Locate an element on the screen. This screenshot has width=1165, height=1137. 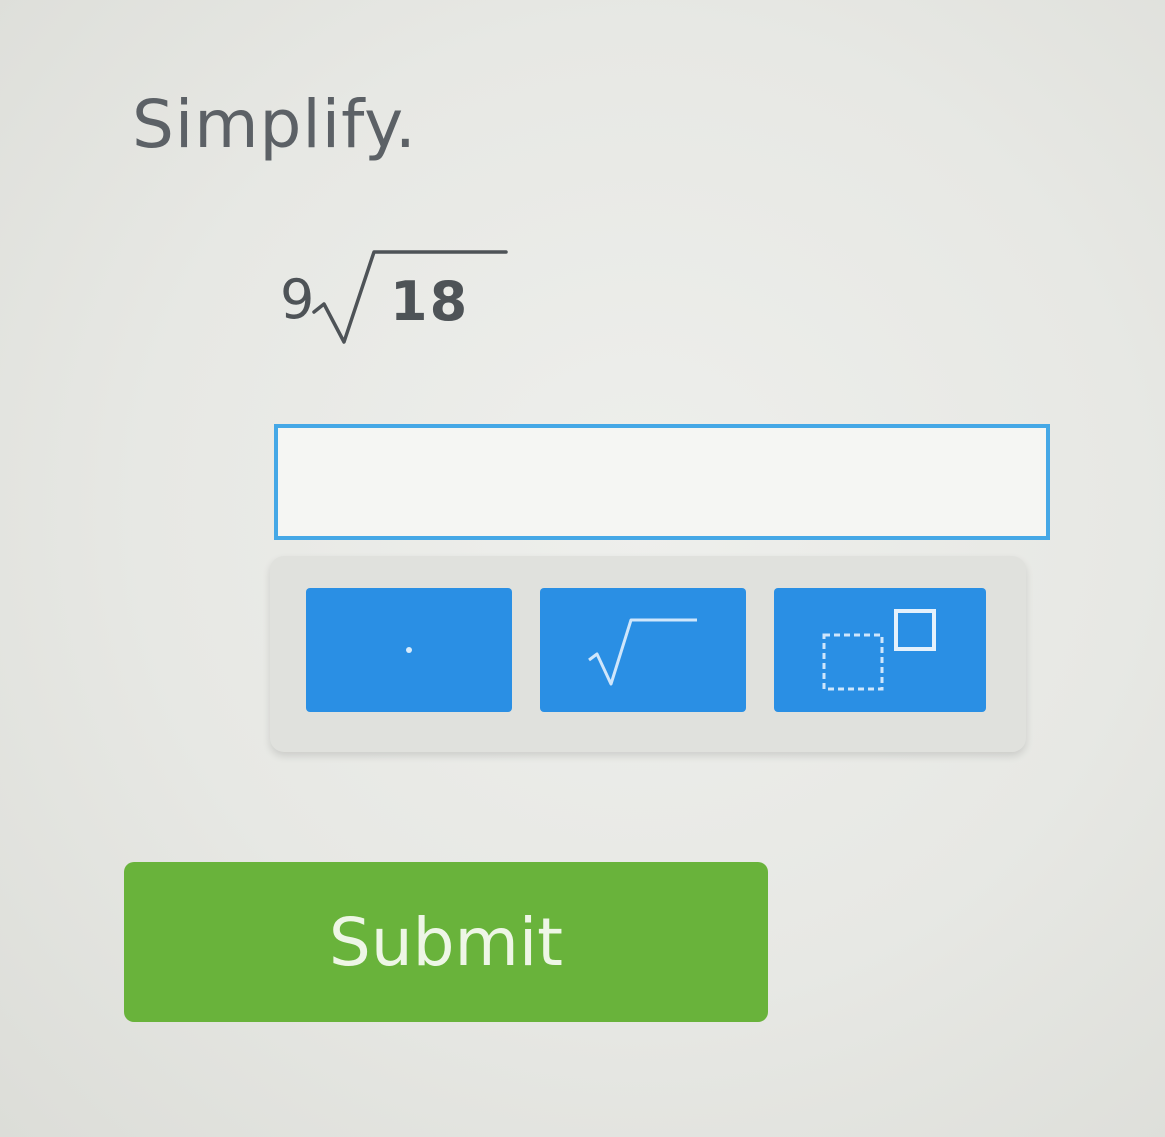
math-keypad is located at coordinates (648, 654).